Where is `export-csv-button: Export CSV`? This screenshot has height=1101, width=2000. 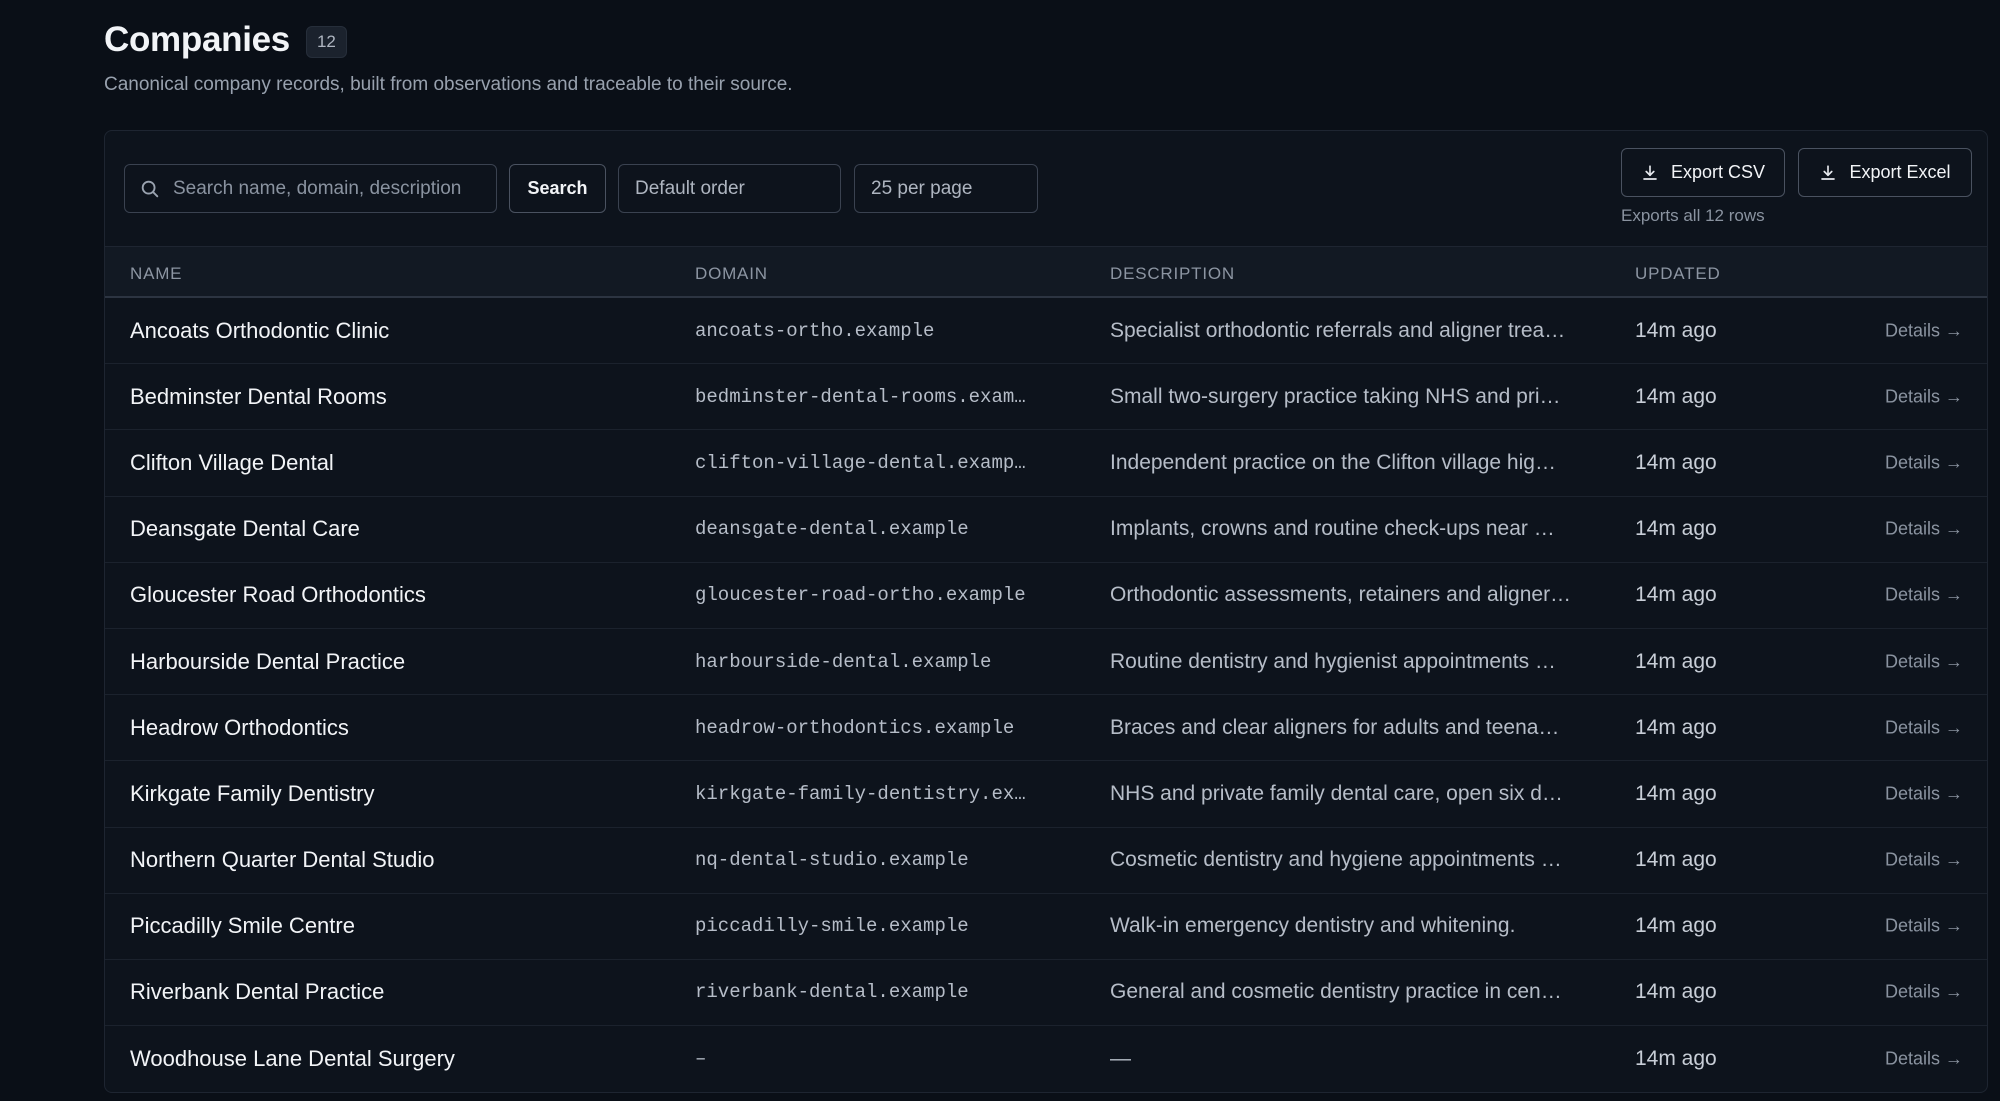 export-csv-button: Export CSV is located at coordinates (1703, 172).